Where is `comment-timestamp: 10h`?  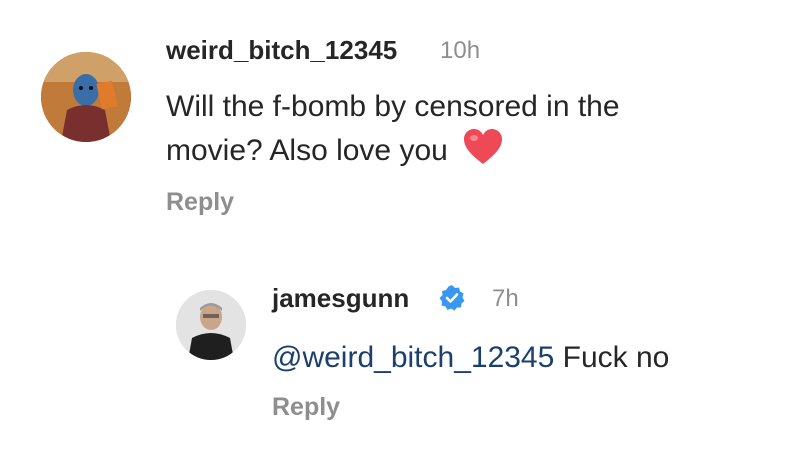 comment-timestamp: 10h is located at coordinates (460, 50).